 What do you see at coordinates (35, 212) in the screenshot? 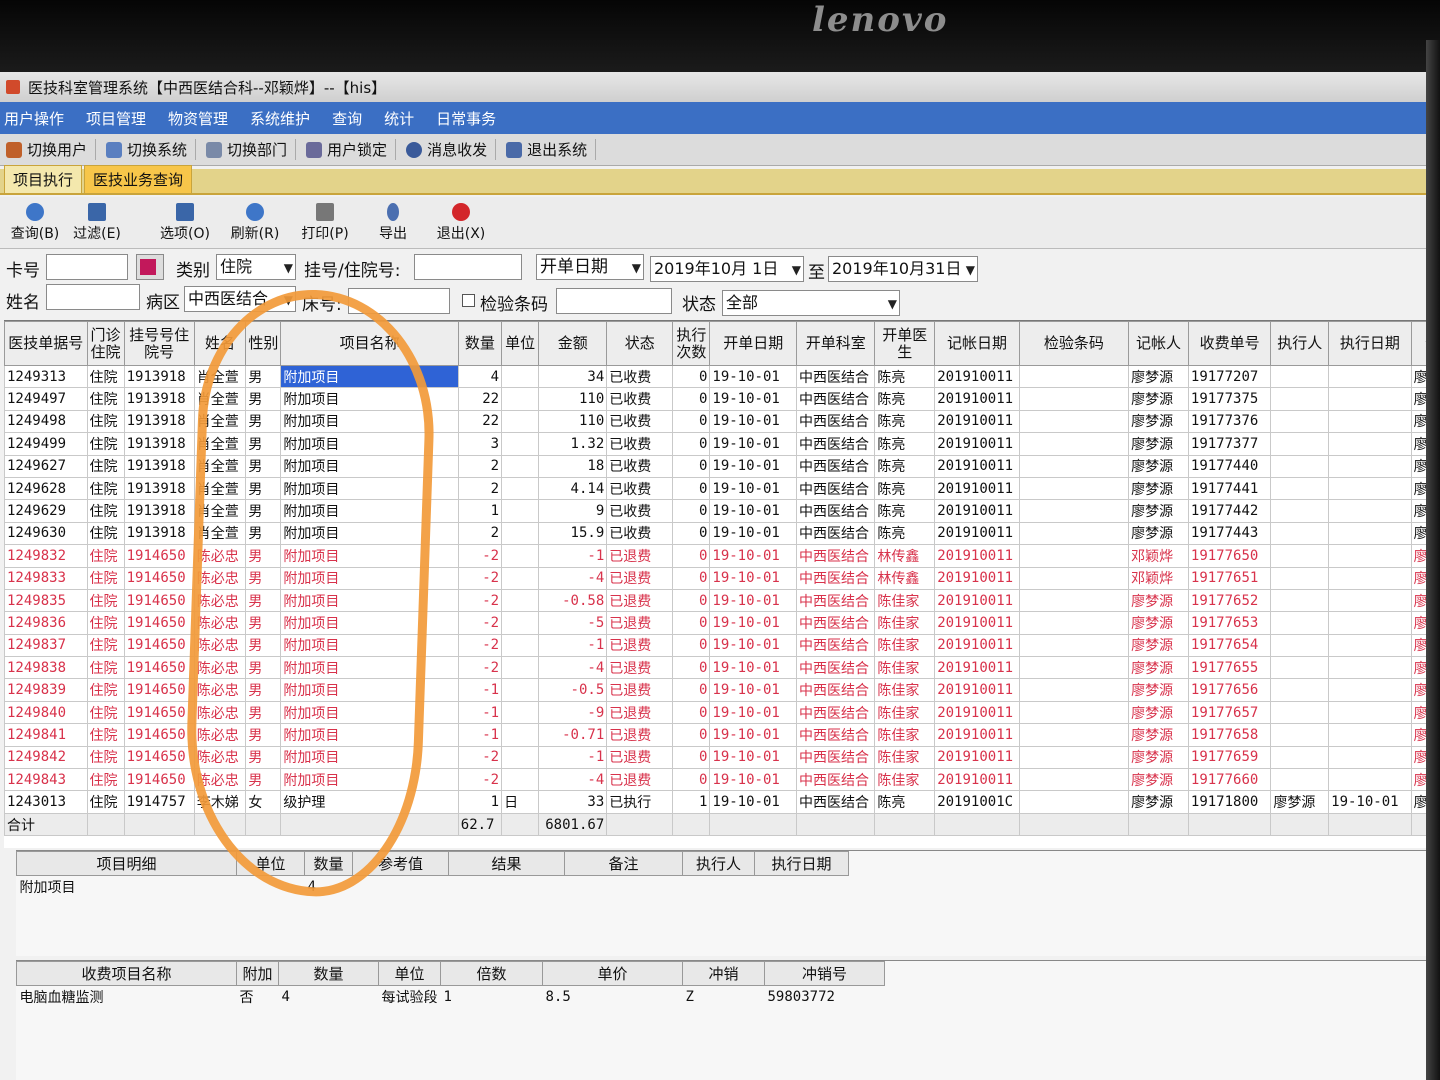
I see `refresh-icon` at bounding box center [35, 212].